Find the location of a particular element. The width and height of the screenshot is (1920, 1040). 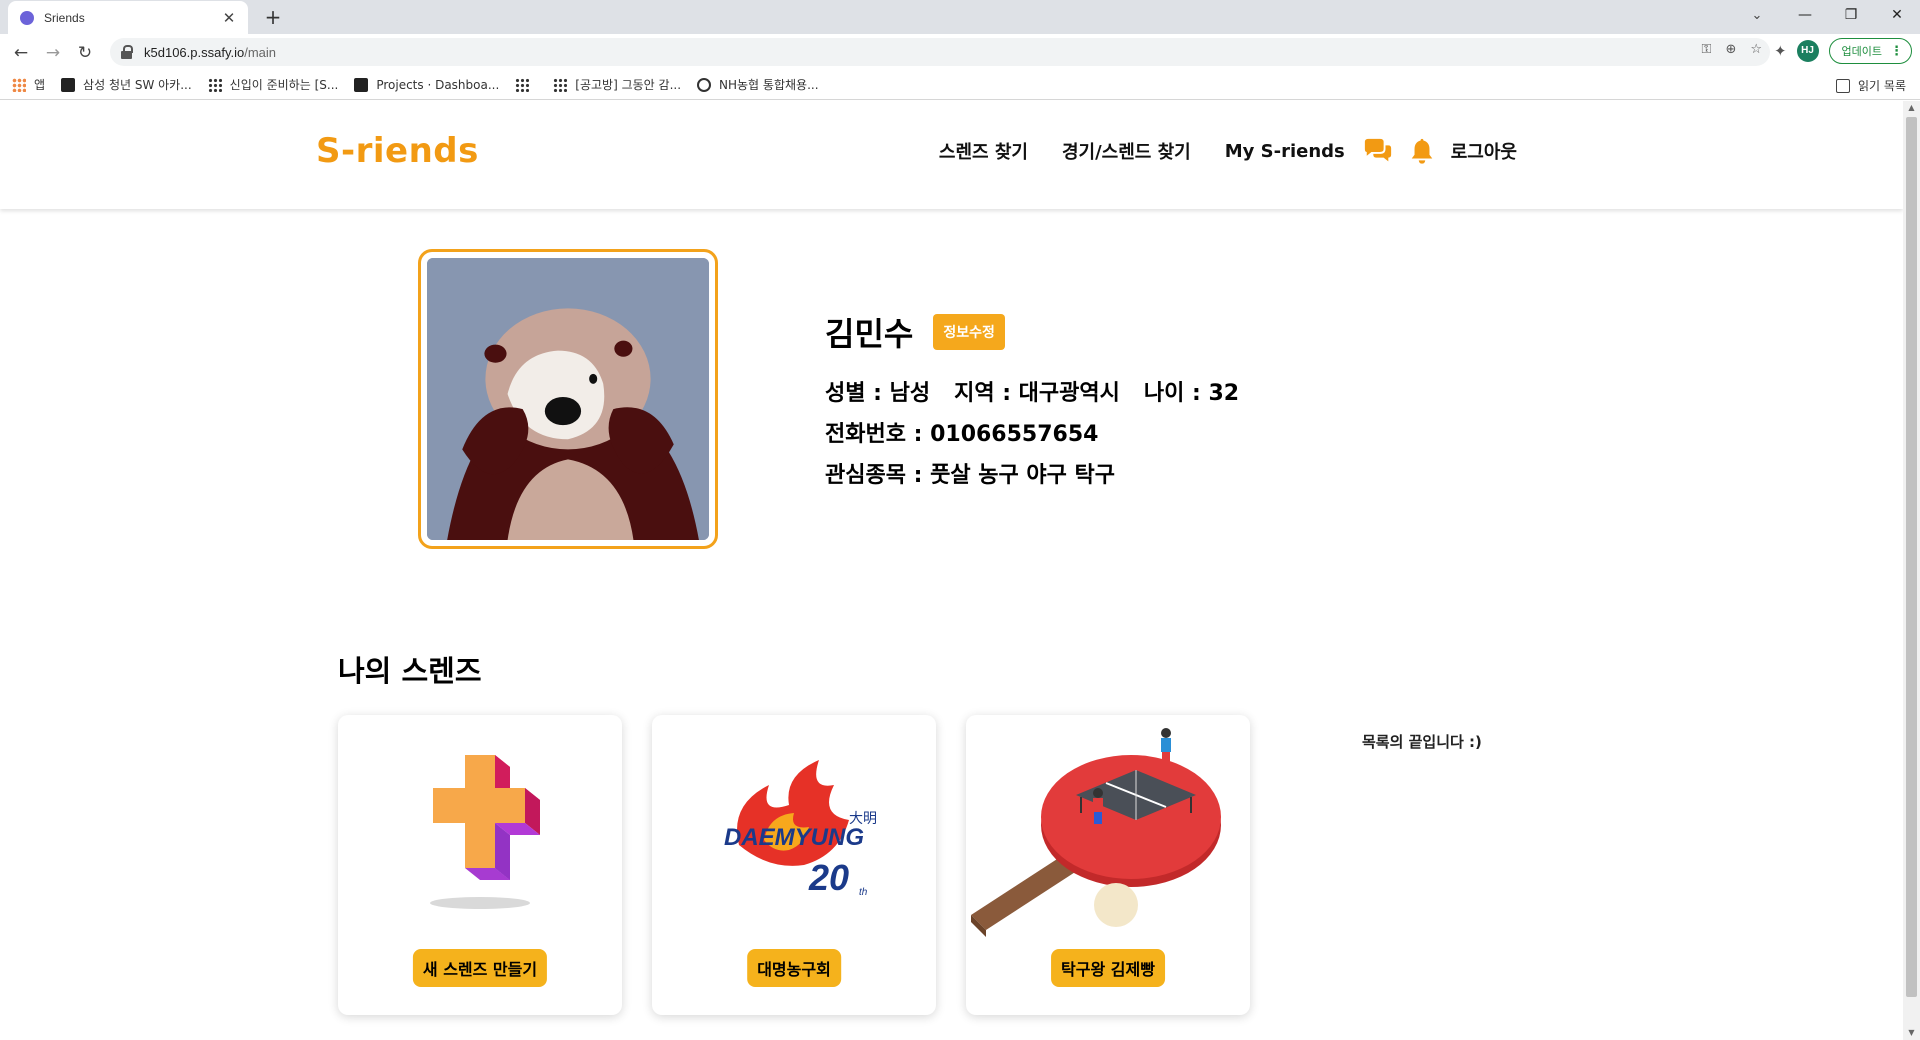

minimize-icon: — is located at coordinates (1805, 15).